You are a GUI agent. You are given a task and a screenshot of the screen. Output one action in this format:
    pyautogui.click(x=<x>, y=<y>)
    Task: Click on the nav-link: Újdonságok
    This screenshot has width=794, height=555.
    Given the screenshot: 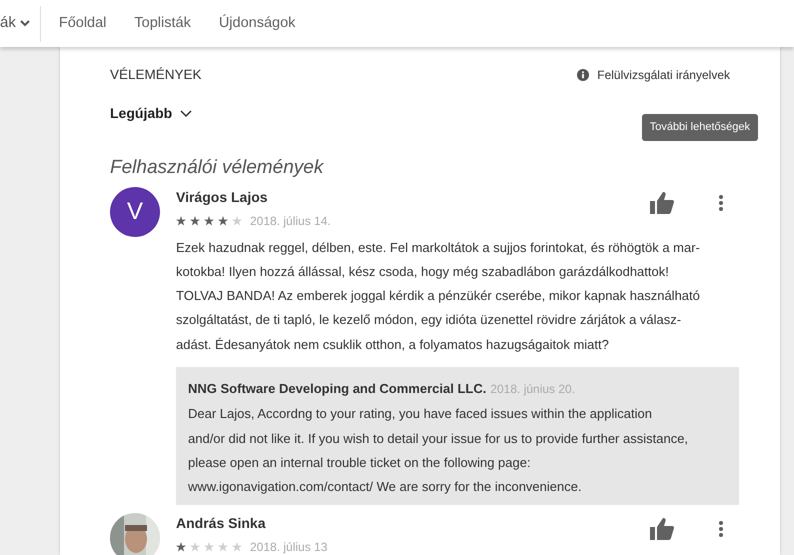 What is the action you would take?
    pyautogui.click(x=257, y=23)
    